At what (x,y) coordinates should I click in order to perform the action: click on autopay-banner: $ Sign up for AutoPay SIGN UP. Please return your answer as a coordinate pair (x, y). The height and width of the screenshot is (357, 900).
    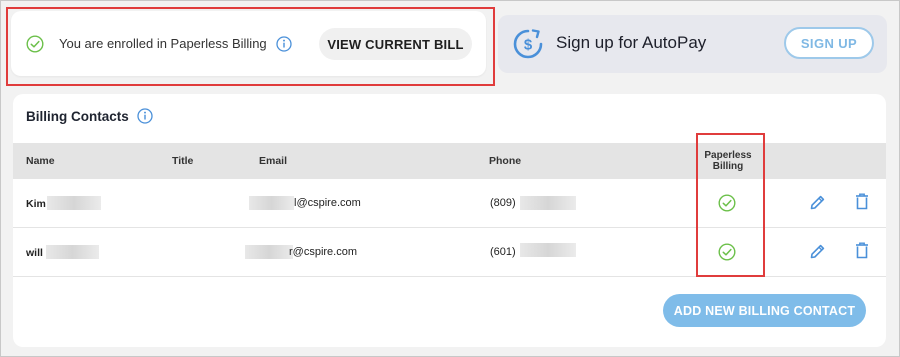
    Looking at the image, I should click on (692, 44).